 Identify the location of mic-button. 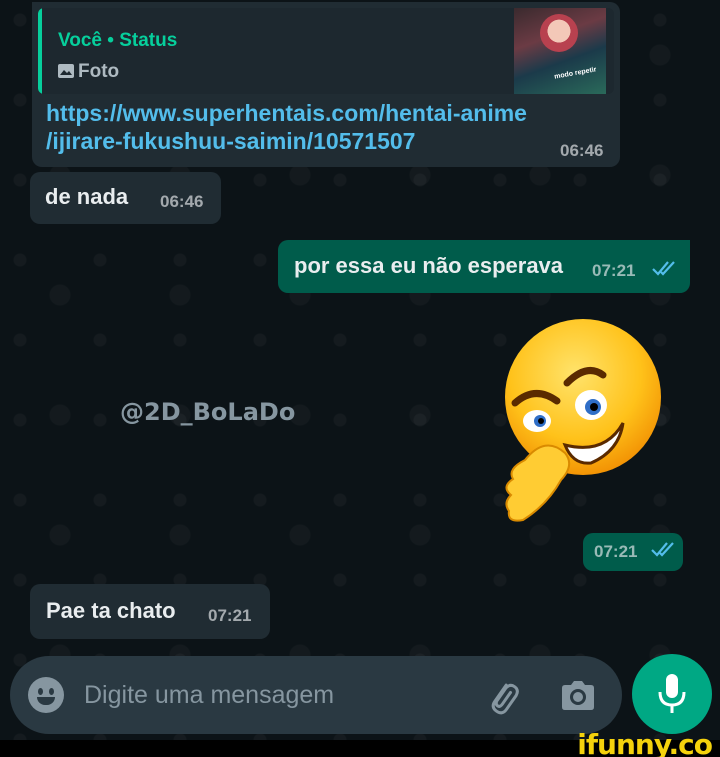
(672, 694).